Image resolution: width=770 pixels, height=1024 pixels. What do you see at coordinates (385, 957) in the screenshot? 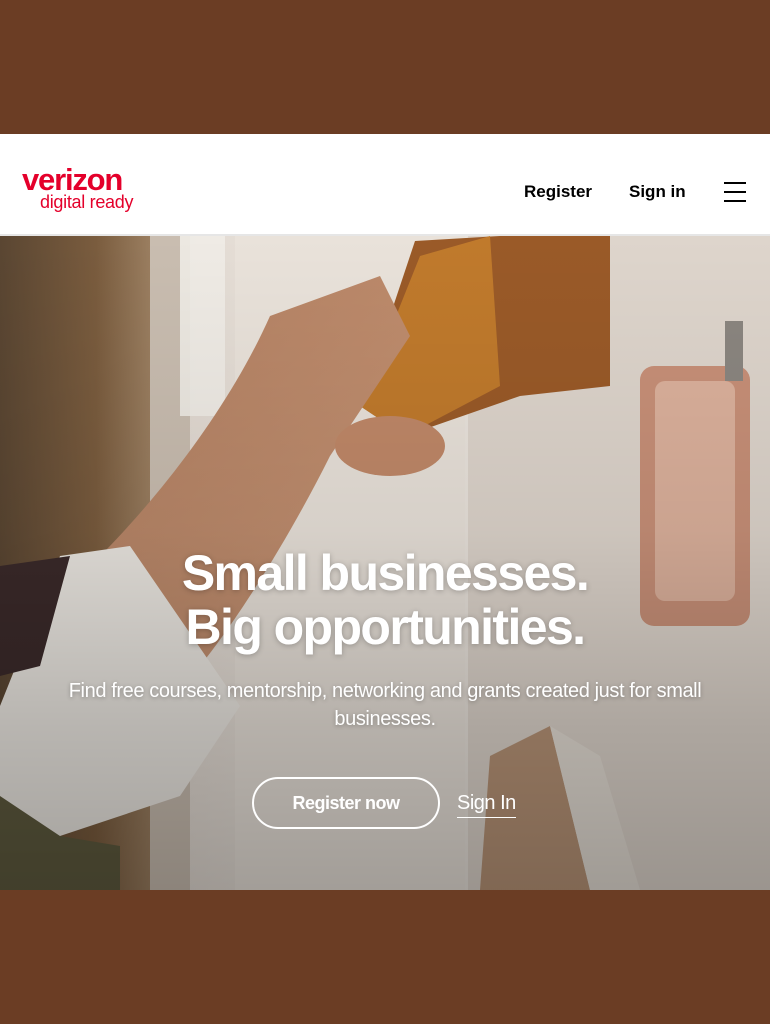
I see `frame-bottom-border` at bounding box center [385, 957].